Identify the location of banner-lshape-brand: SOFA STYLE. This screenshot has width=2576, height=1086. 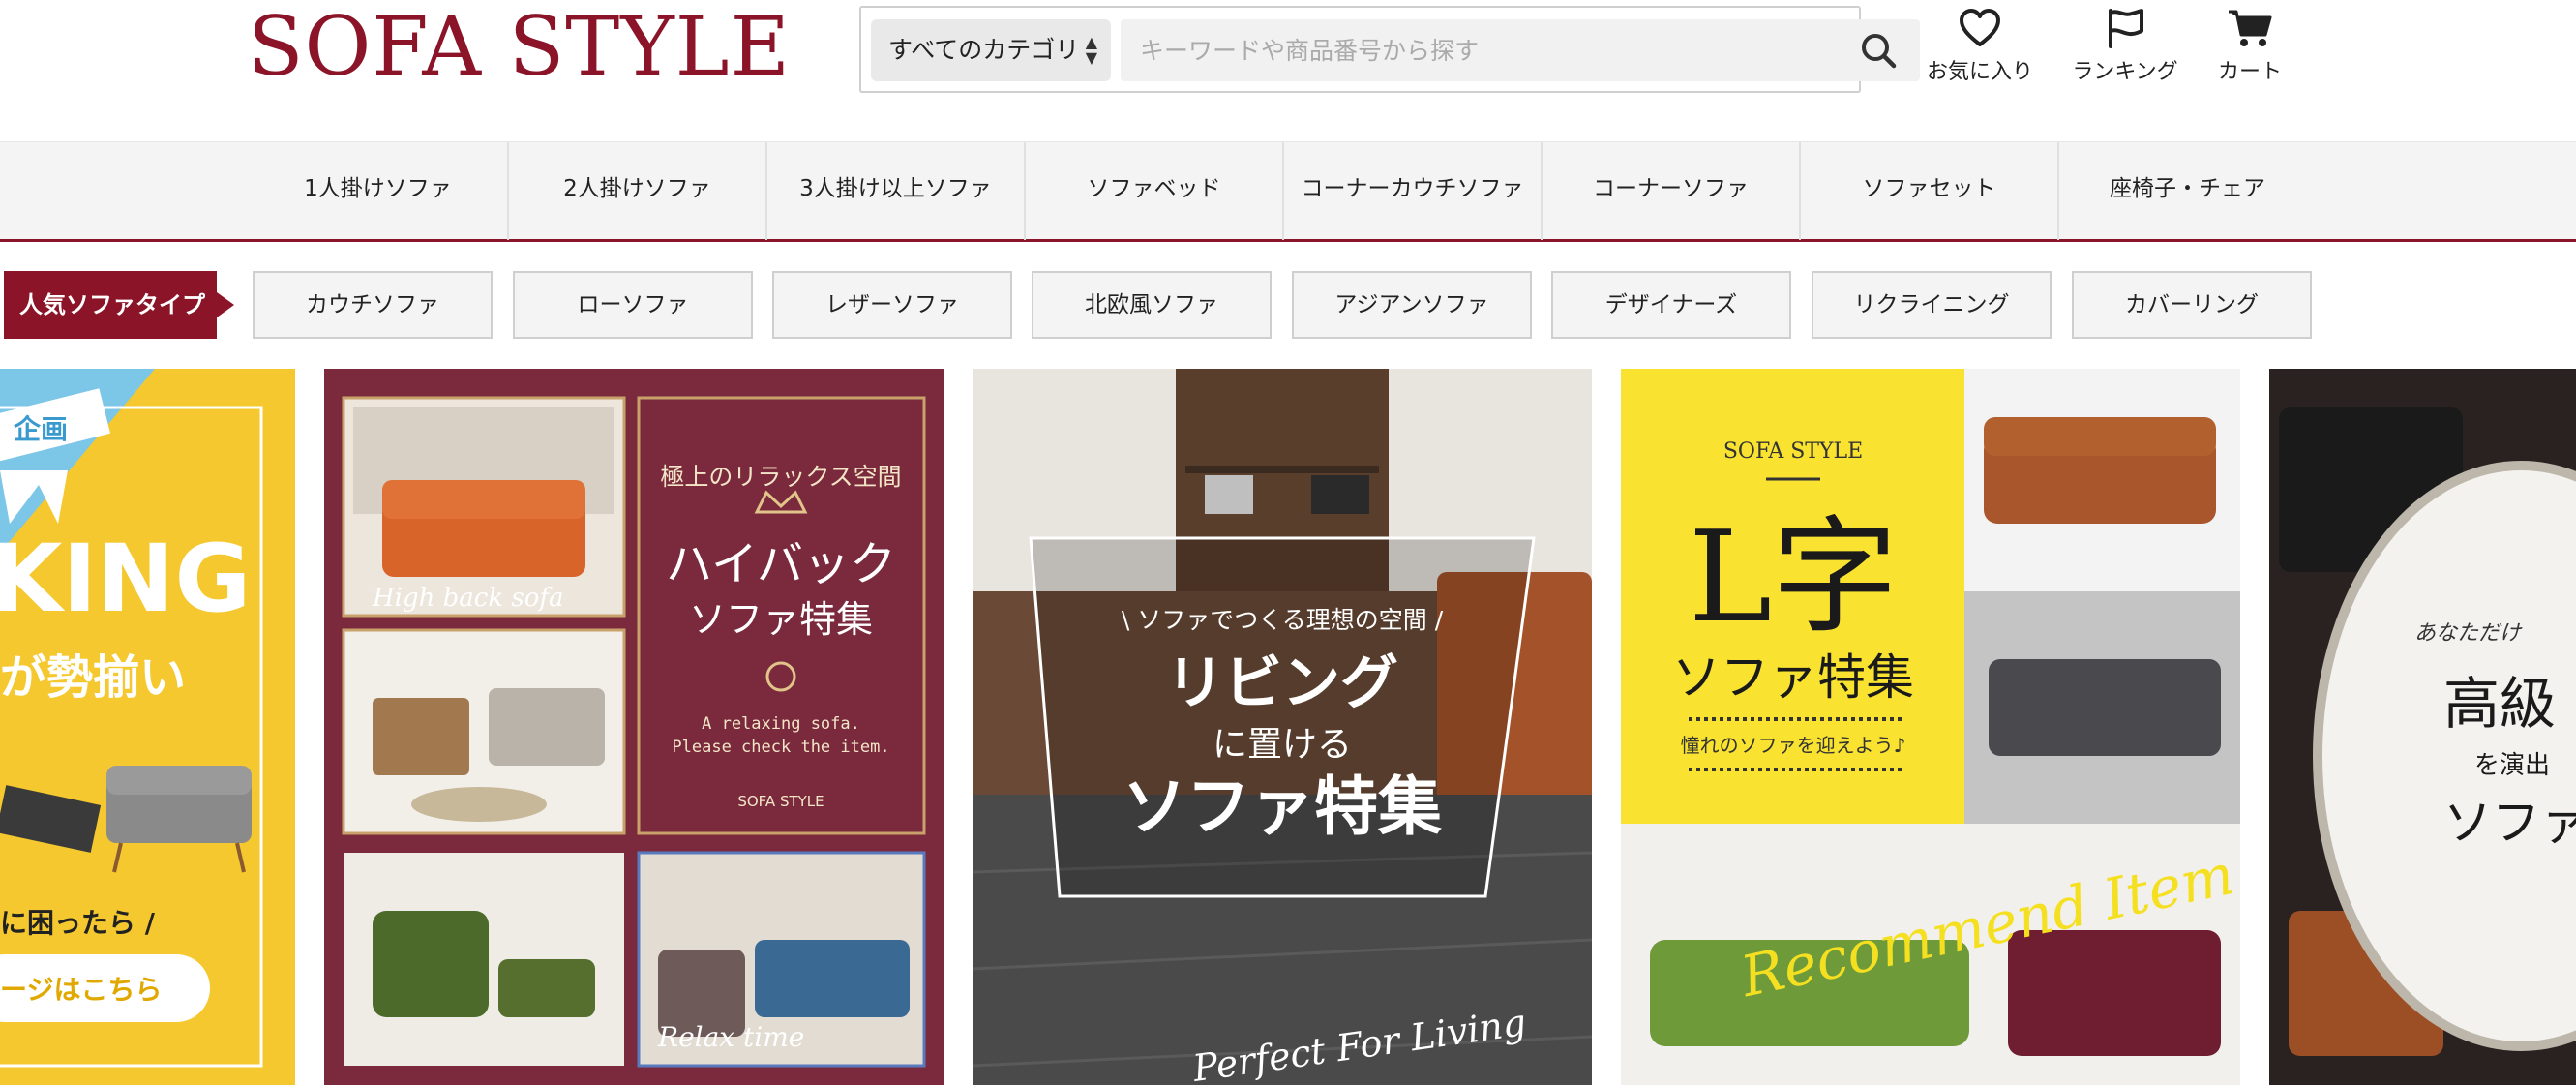
(1793, 451).